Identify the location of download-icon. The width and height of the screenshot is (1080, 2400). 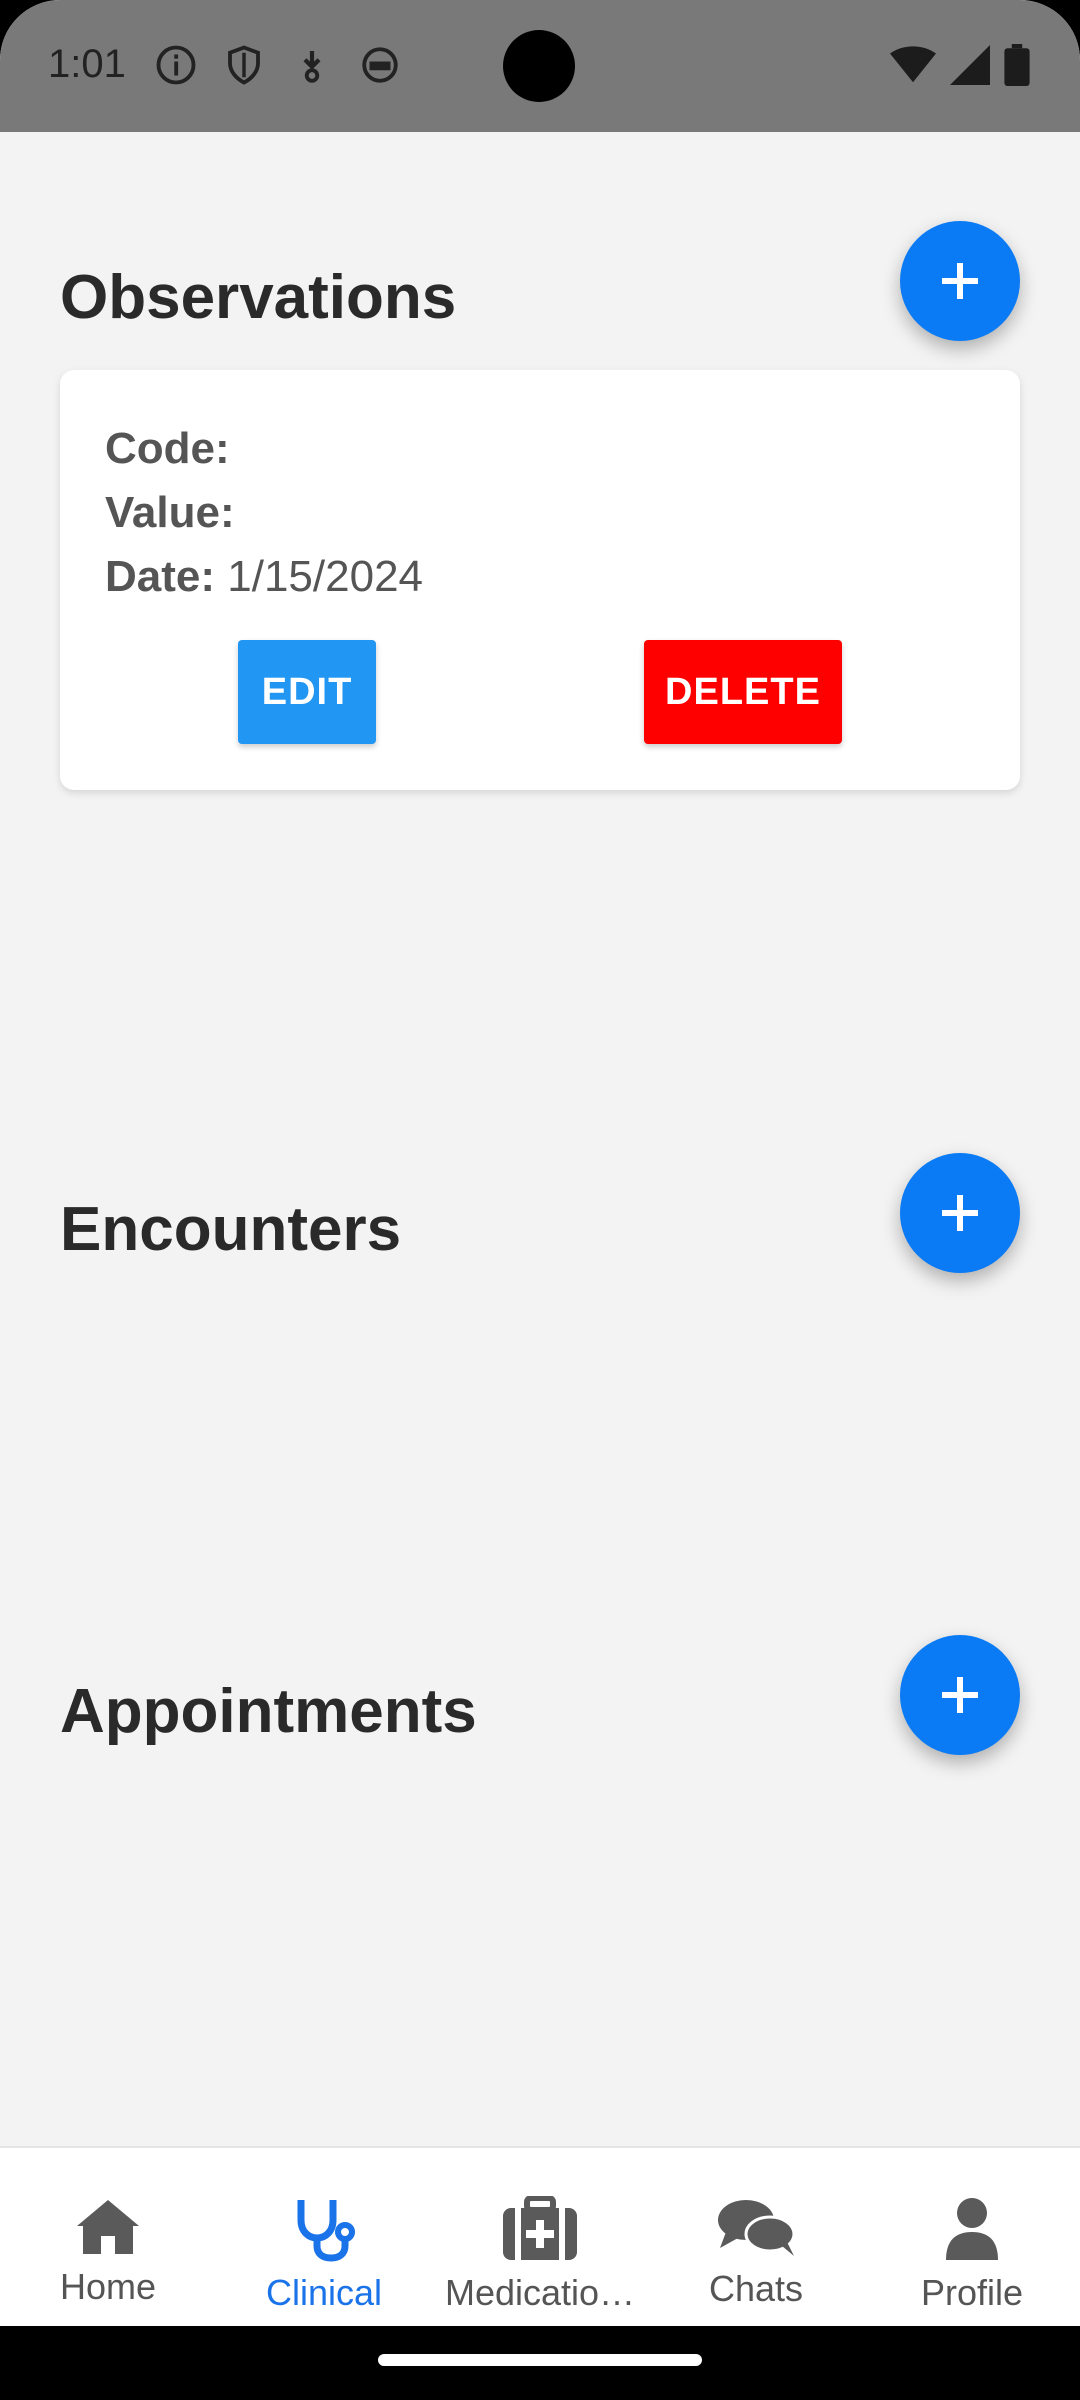
(312, 65).